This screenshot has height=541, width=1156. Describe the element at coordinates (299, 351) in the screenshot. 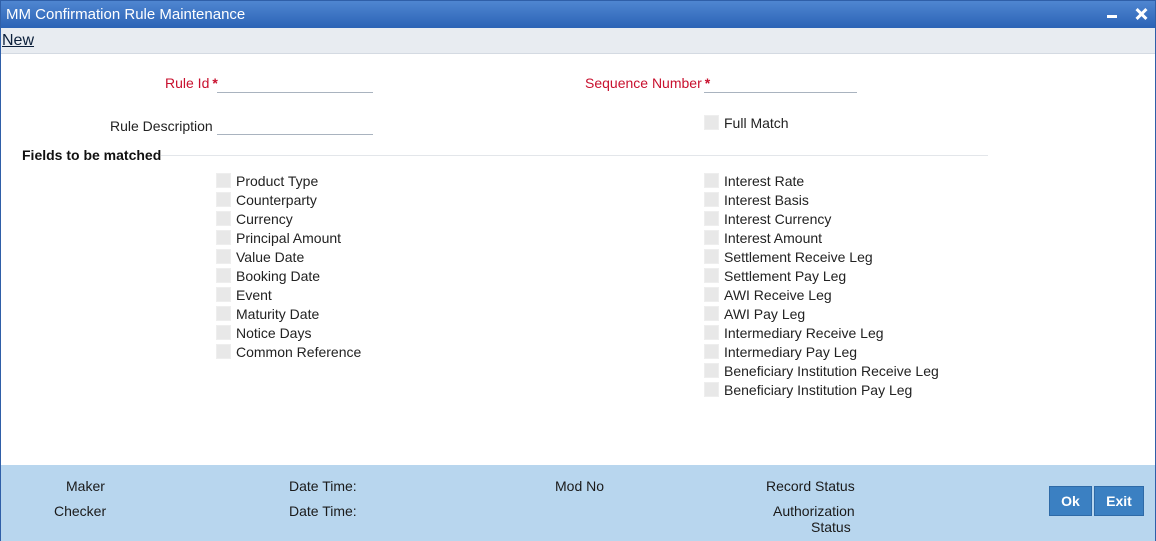

I see `common-reference-label: Common Reference` at that location.